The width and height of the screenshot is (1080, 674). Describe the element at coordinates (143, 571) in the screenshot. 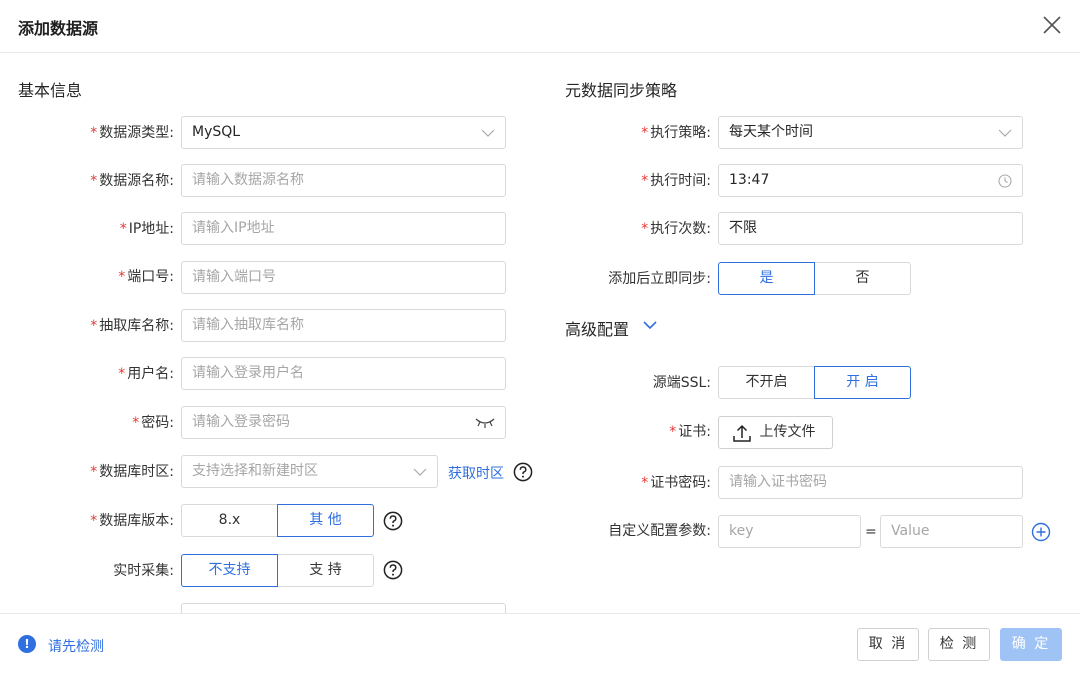

I see `realtime-label: 实时采集:` at that location.